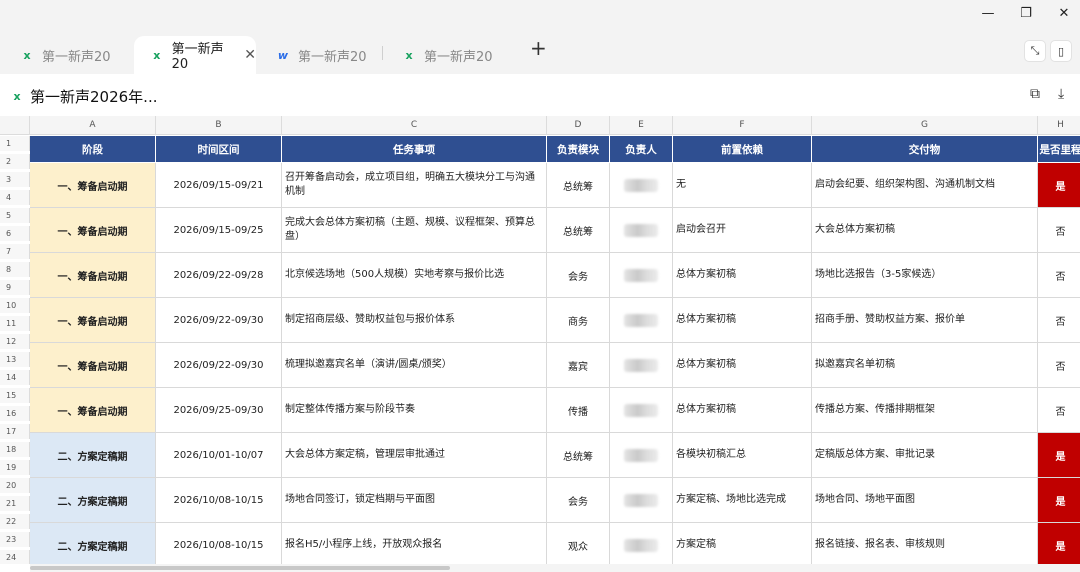  Describe the element at coordinates (15, 125) in the screenshot. I see `corner-cell` at that location.